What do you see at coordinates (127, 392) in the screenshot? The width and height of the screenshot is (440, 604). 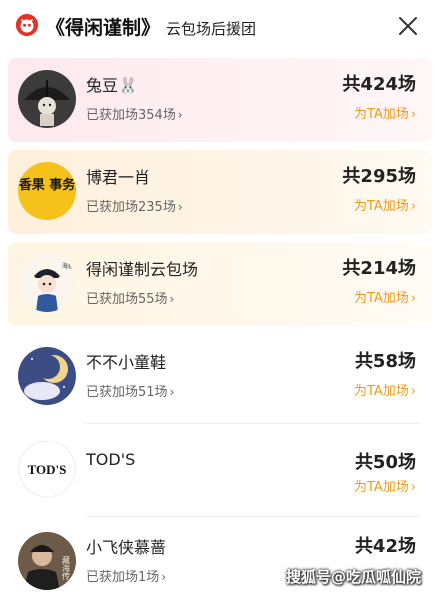 I see `extra-sessions-text: 已获加场51场` at bounding box center [127, 392].